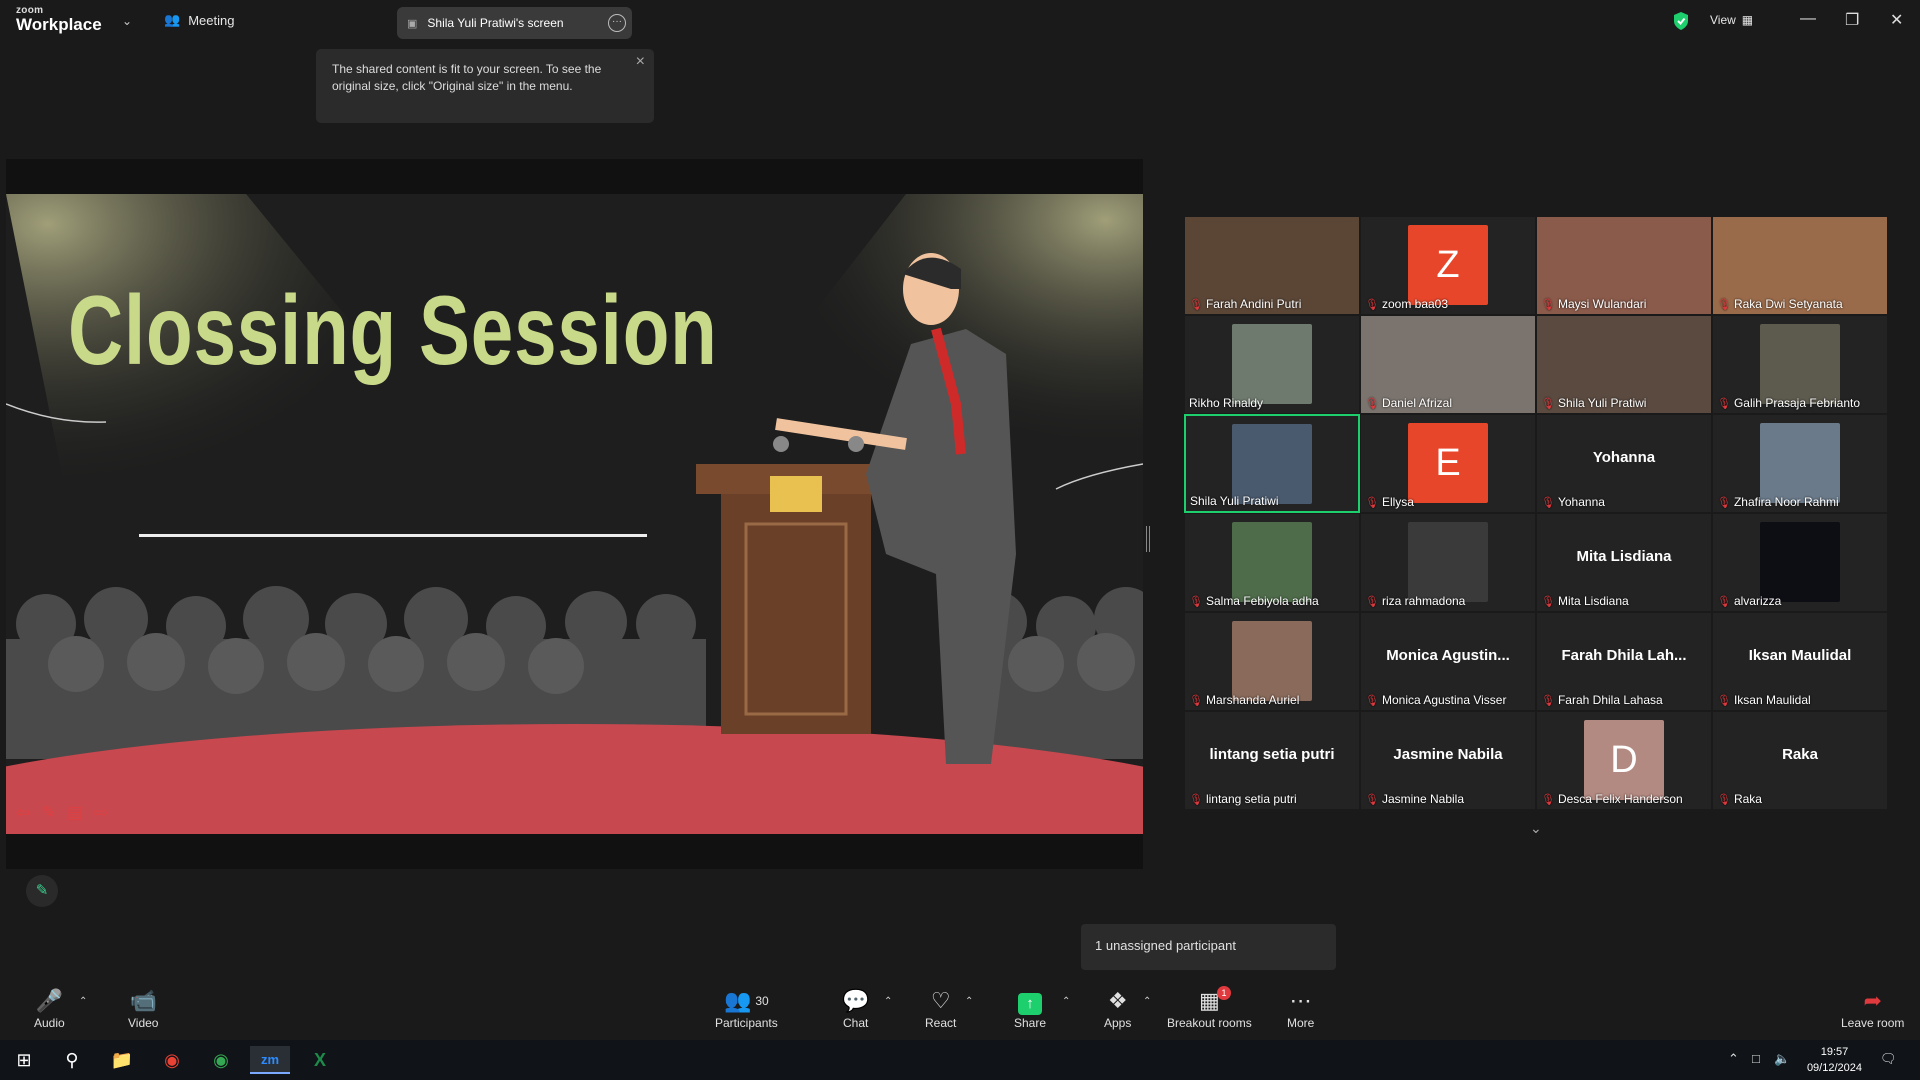 The image size is (1920, 1080). What do you see at coordinates (143, 1009) in the screenshot?
I see `video-button: 📹 Video` at bounding box center [143, 1009].